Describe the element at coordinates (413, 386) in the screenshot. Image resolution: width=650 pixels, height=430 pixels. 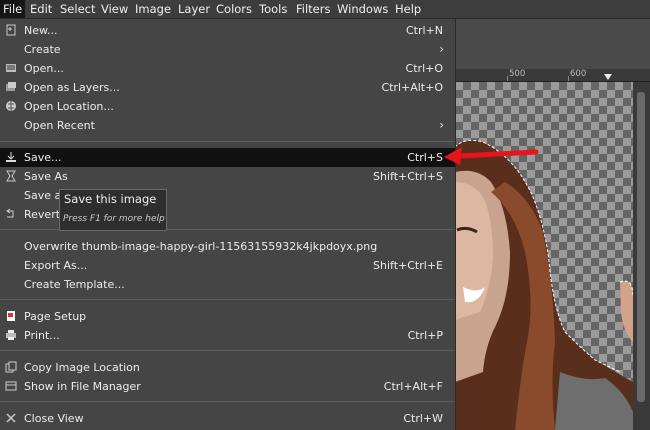
I see `shortcut-label: Ctrl+Alt+F` at that location.